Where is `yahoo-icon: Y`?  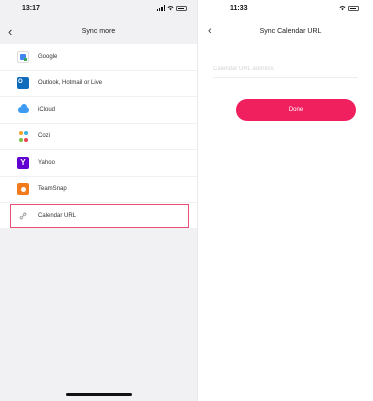
yahoo-icon: Y is located at coordinates (23, 162).